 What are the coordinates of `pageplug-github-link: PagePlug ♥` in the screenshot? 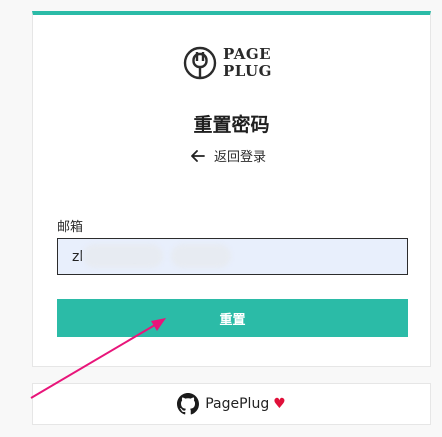 It's located at (231, 404).